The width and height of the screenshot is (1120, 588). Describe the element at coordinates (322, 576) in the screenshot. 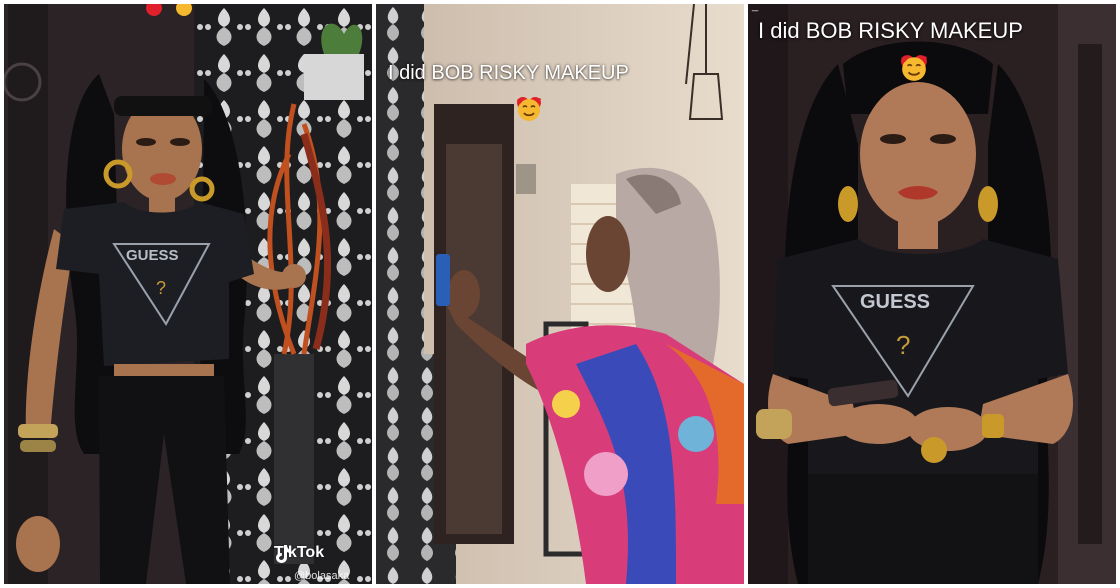

I see `tiktok-username: @bolasaka` at that location.